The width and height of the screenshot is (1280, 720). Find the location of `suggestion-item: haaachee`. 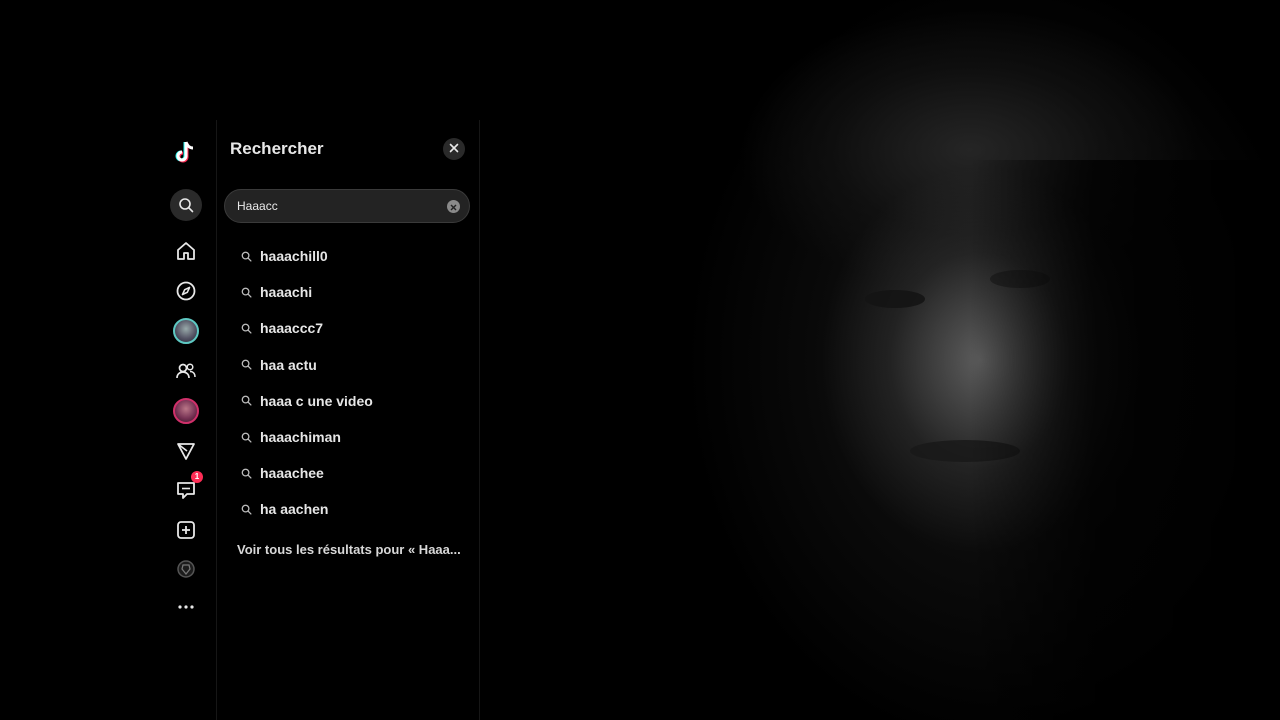

suggestion-item: haaachee is located at coordinates (348, 473).